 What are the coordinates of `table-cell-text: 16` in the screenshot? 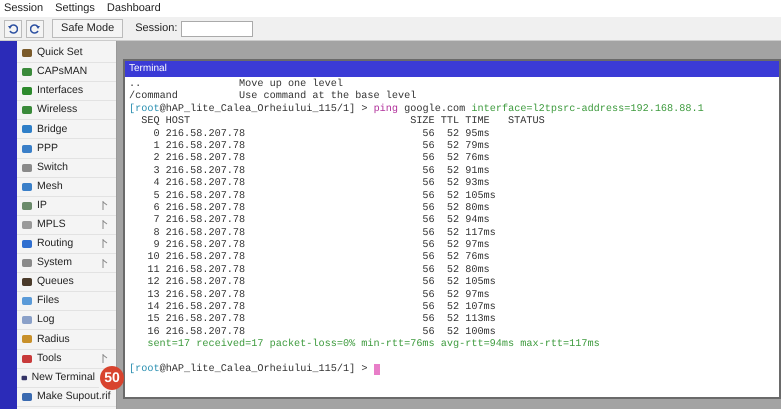 It's located at (153, 332).